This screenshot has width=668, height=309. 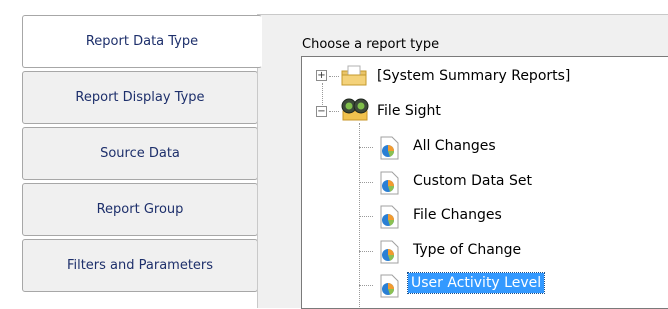 I want to click on tab-report-data-type: Report Data Type, so click(x=142, y=41).